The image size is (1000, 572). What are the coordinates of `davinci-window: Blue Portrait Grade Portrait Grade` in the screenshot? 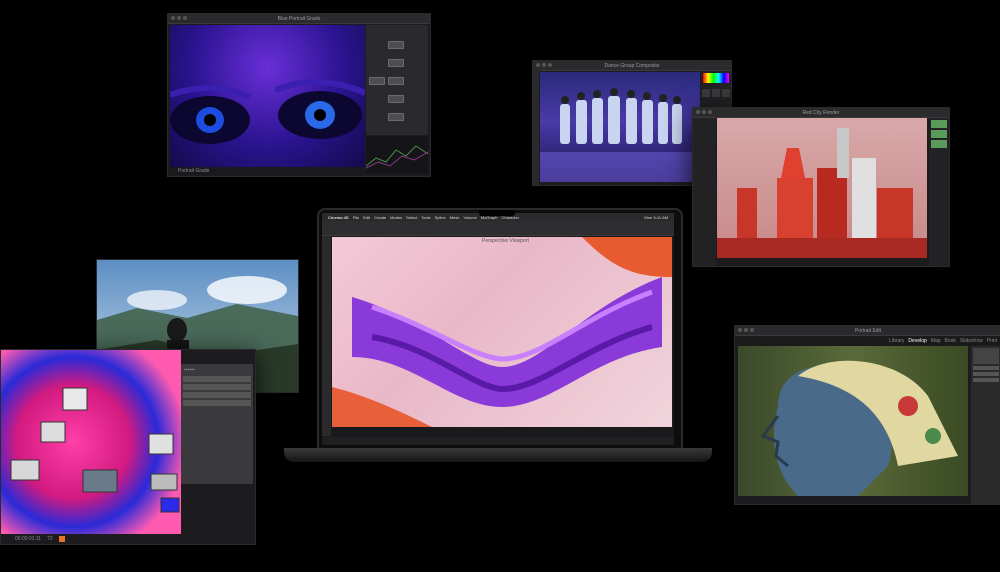 It's located at (299, 95).